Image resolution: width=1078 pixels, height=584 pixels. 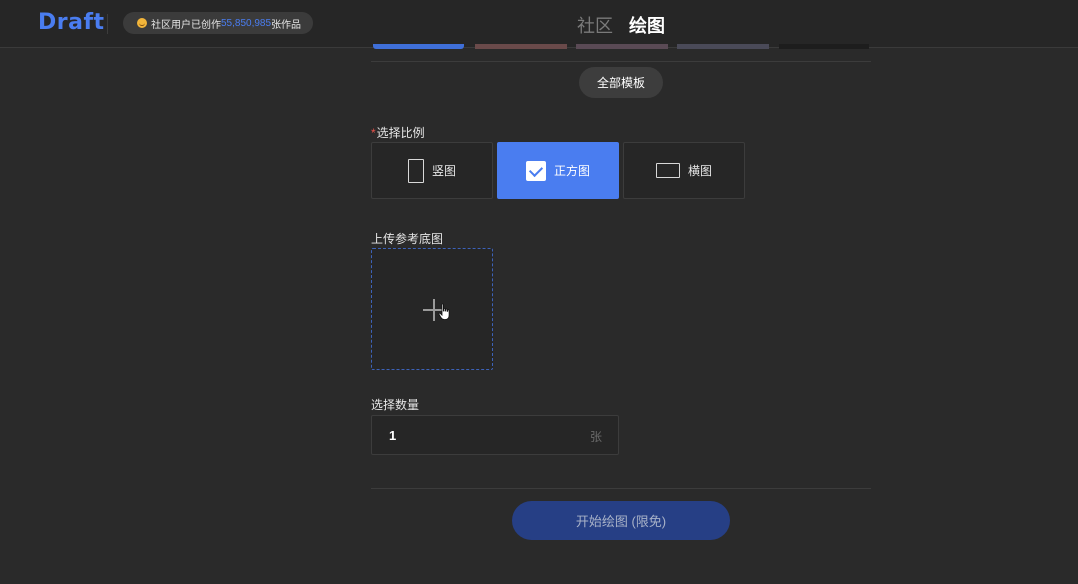 I want to click on top-header: Draft 社区用户已创作 55,850,985 张作品 社区 绘图, so click(x=539, y=24).